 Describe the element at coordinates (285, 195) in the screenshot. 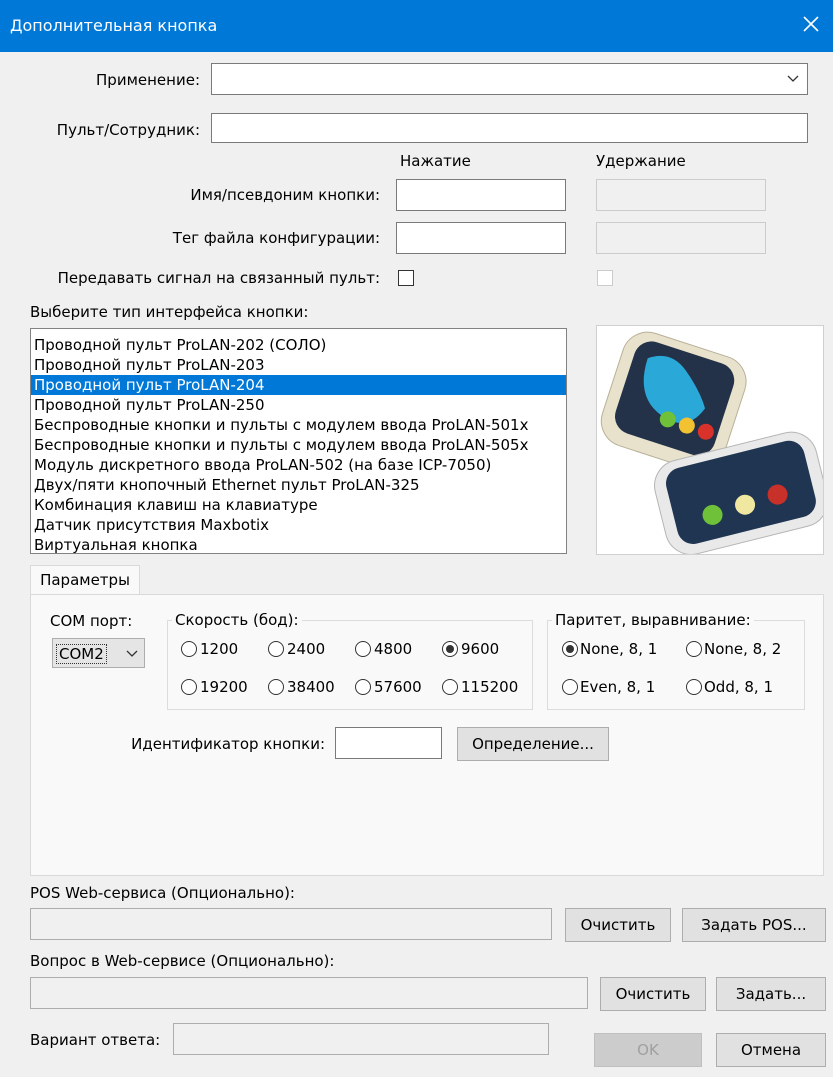

I see `button-name-label: Имя/псевдоним кнопки:` at that location.